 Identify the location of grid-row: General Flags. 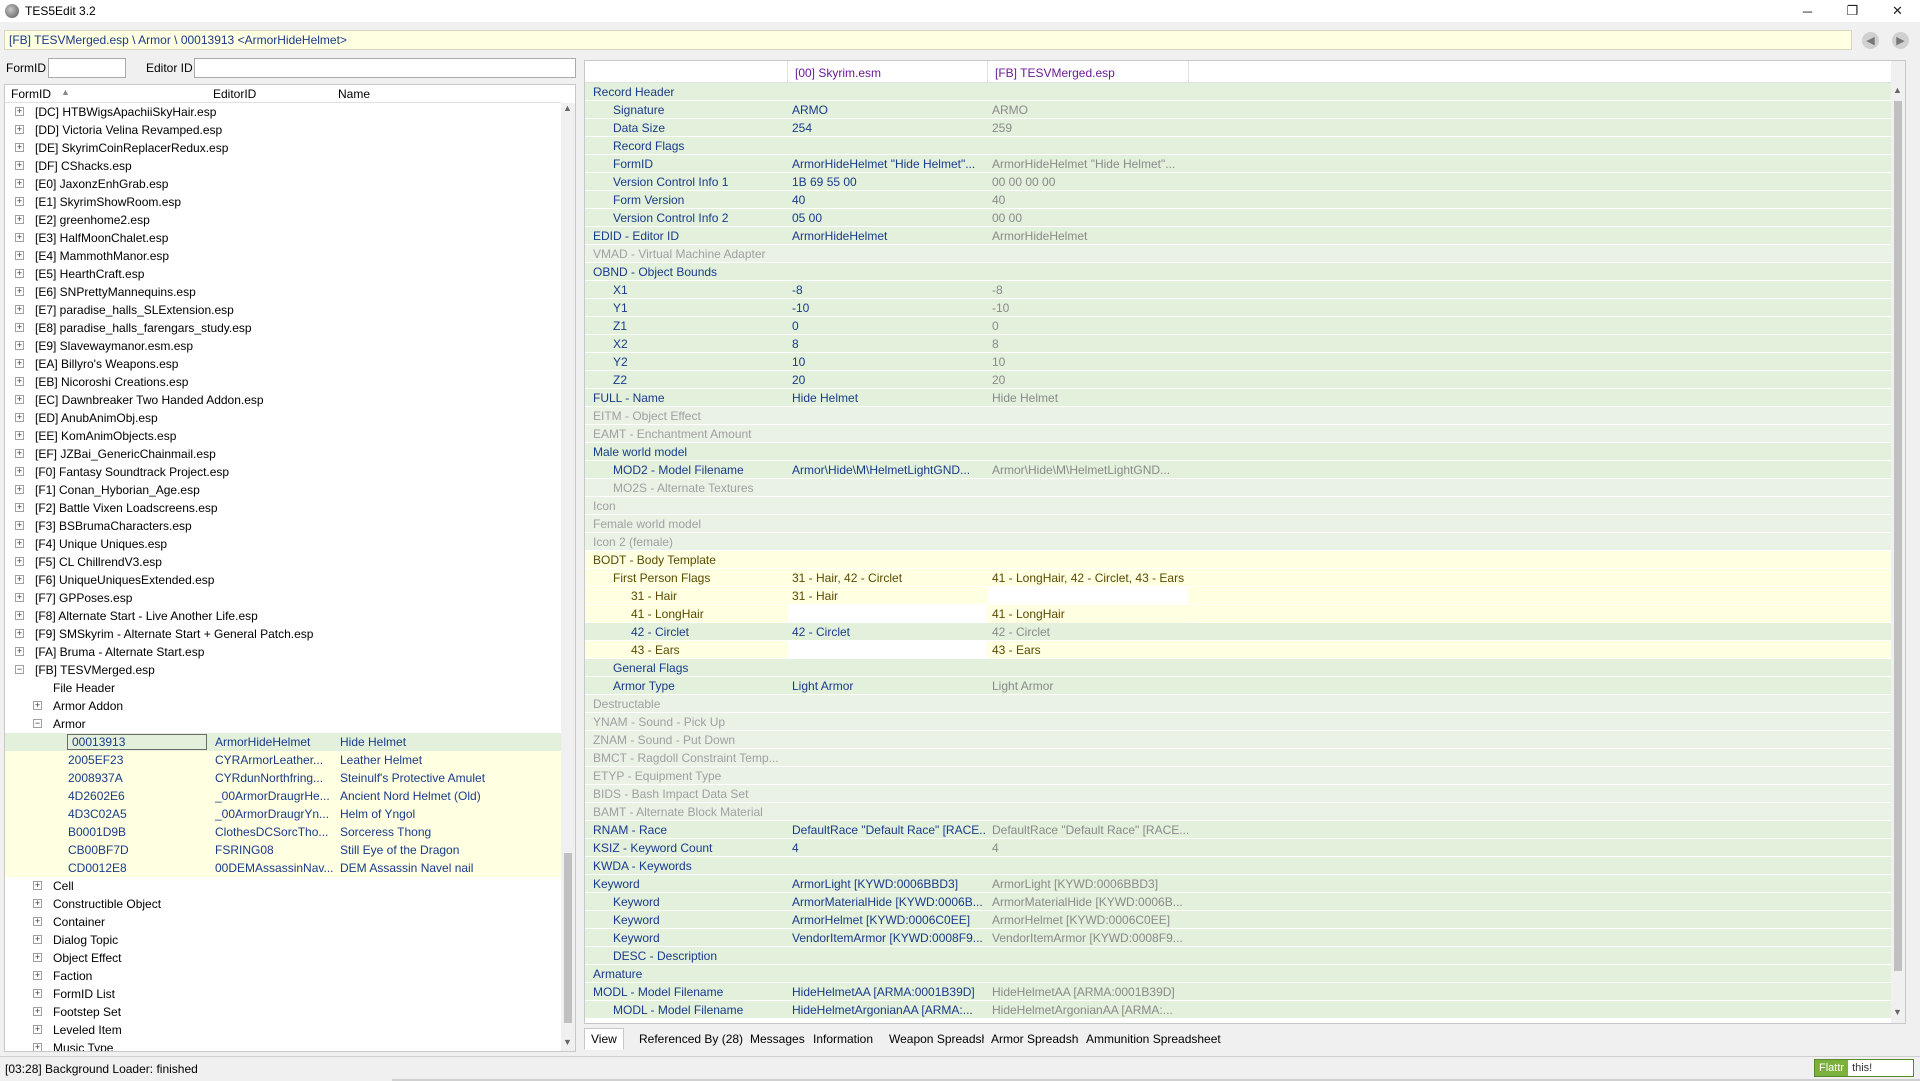
(1238, 668).